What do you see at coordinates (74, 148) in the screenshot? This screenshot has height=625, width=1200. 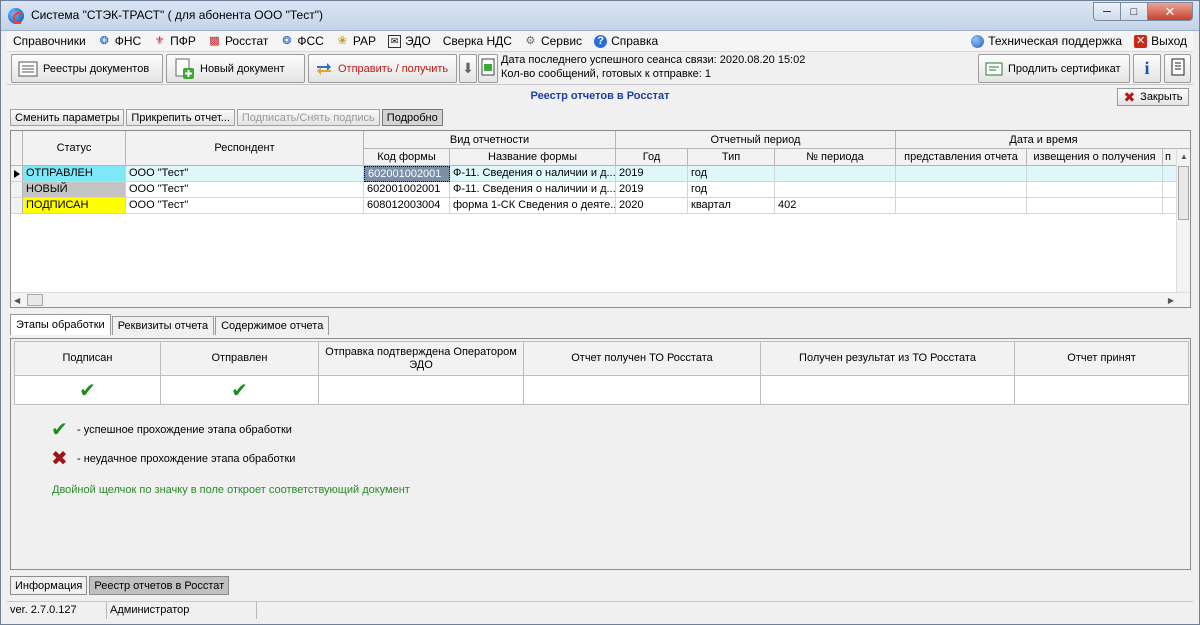 I see `header-status: Статус` at bounding box center [74, 148].